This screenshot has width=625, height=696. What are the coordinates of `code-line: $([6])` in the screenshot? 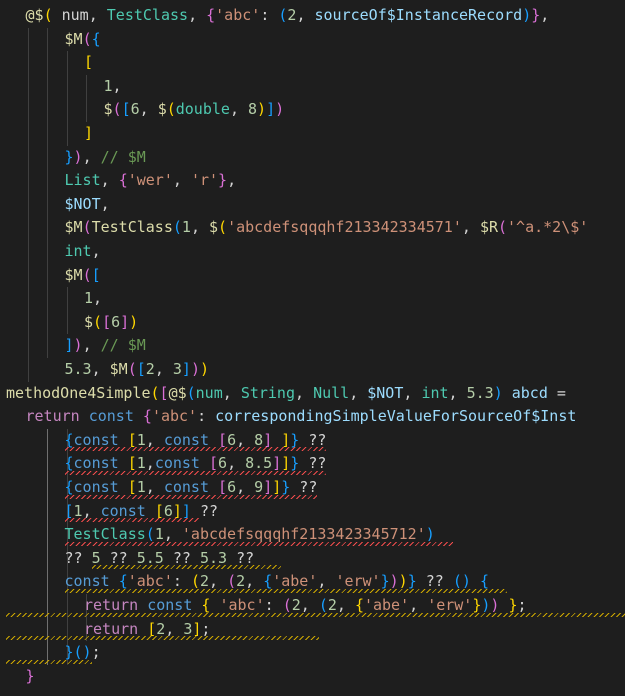 It's located at (111, 323).